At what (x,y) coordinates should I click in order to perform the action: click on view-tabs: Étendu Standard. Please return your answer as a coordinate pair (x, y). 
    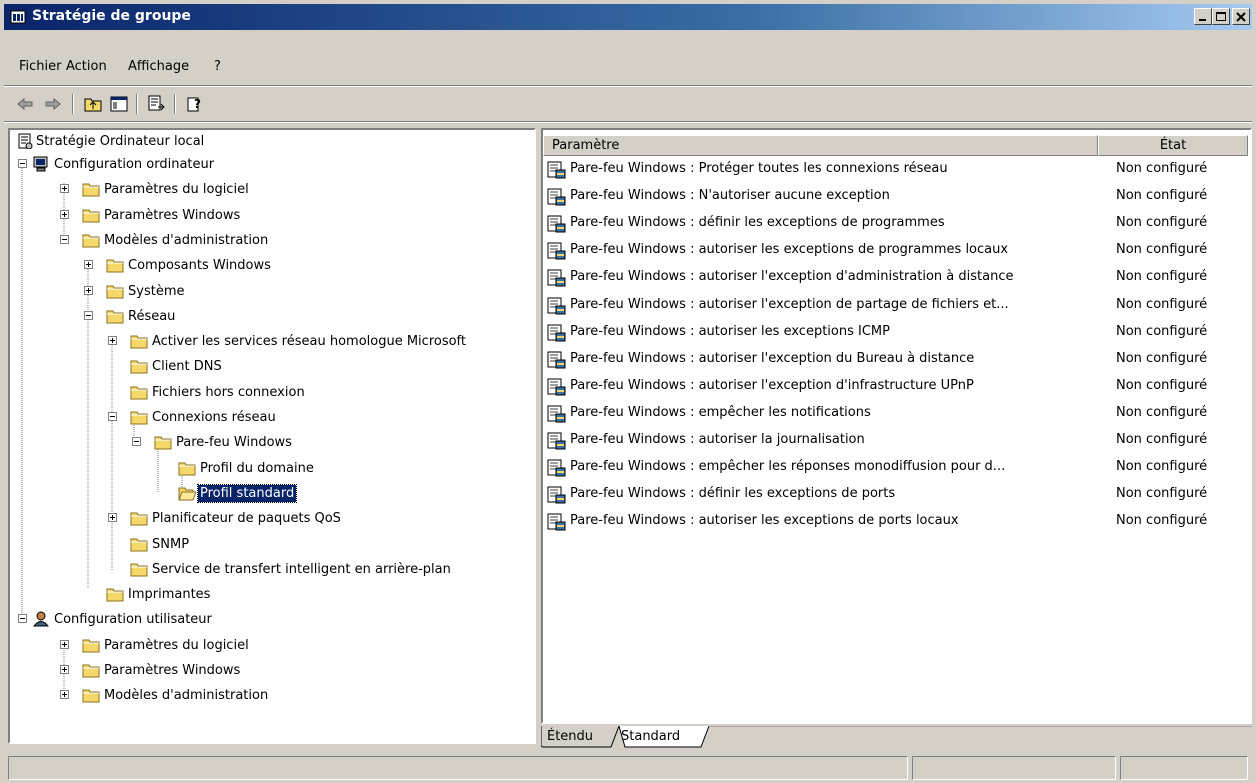
    Looking at the image, I should click on (896, 739).